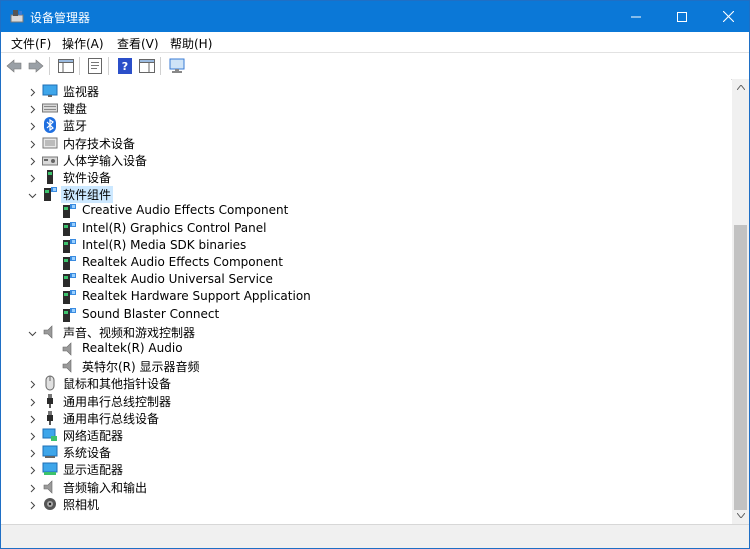 The height and width of the screenshot is (549, 750). I want to click on maximize-icon, so click(682, 16).